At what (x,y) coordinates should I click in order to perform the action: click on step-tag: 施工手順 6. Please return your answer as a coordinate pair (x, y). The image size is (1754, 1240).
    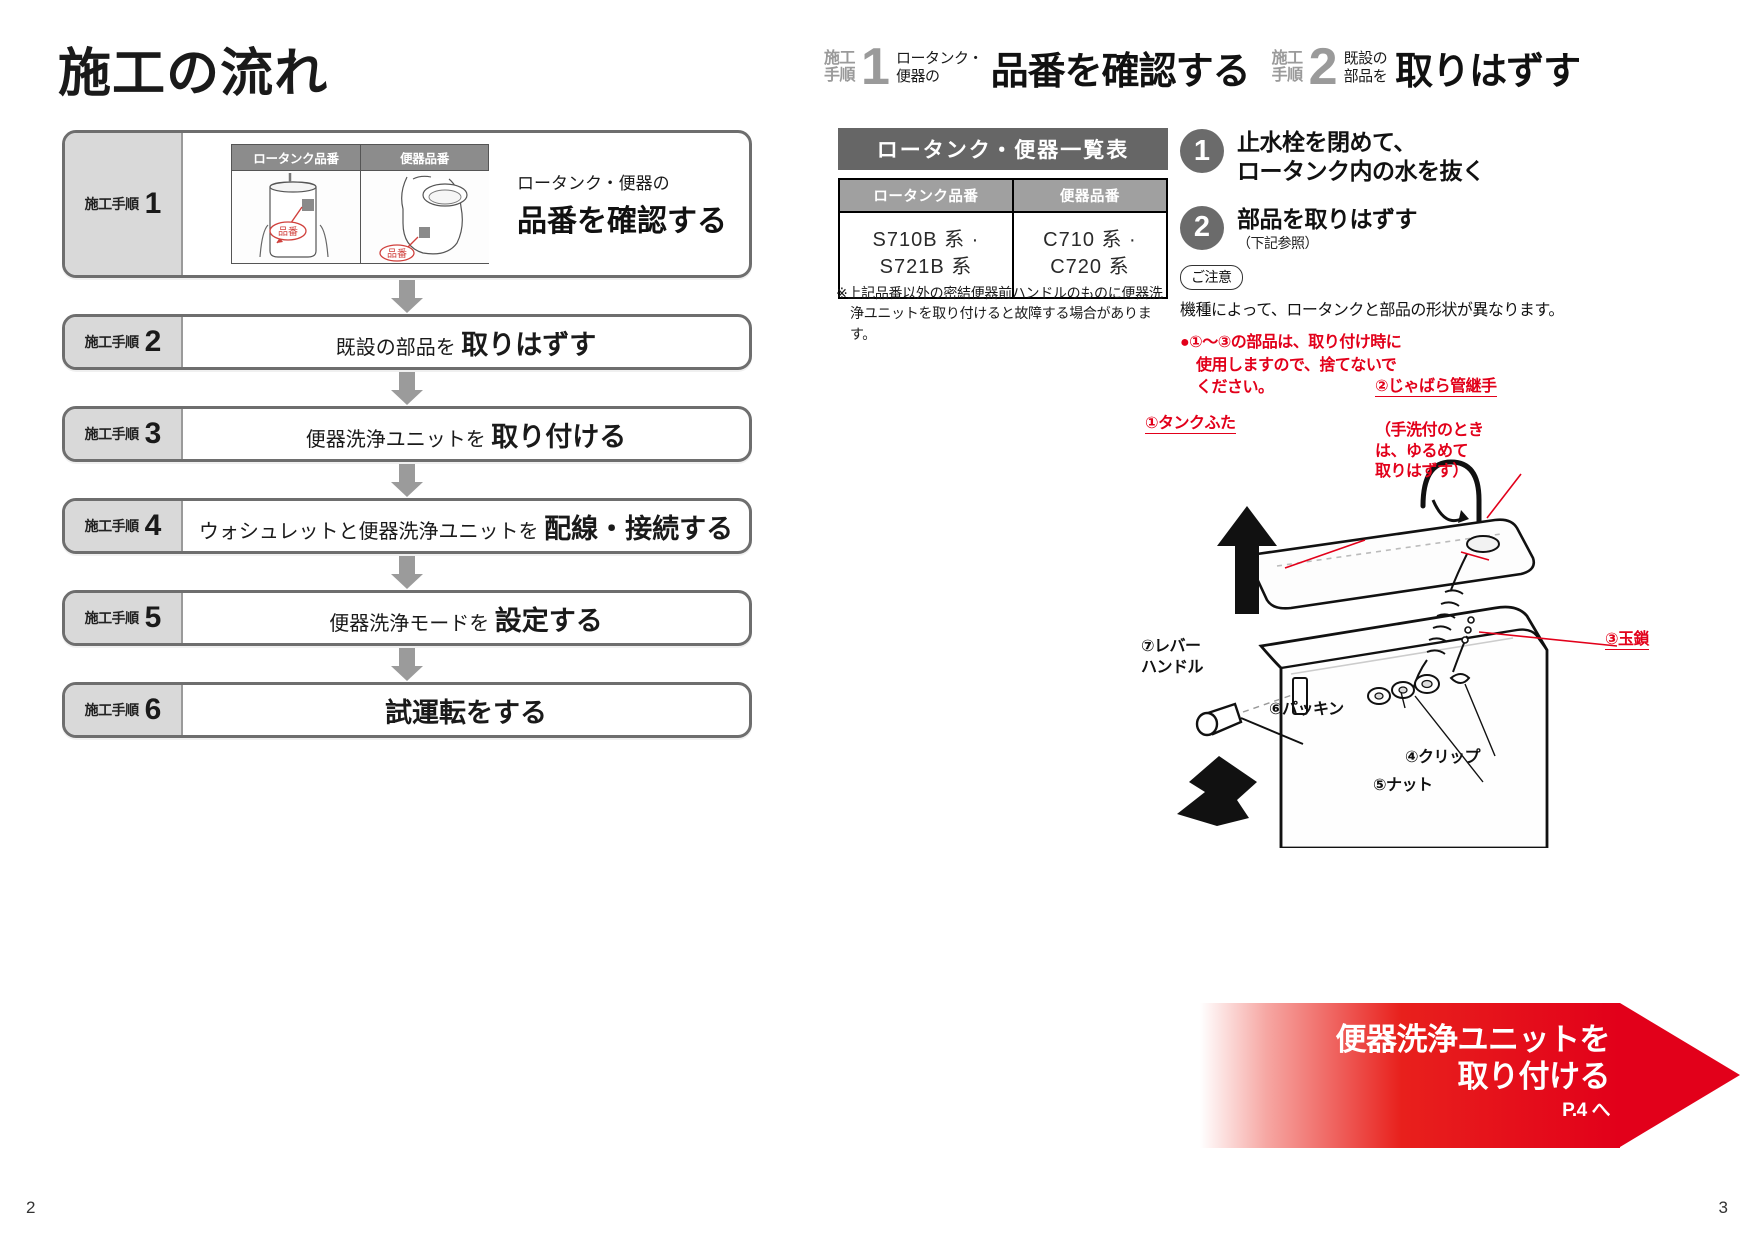
    Looking at the image, I should click on (124, 710).